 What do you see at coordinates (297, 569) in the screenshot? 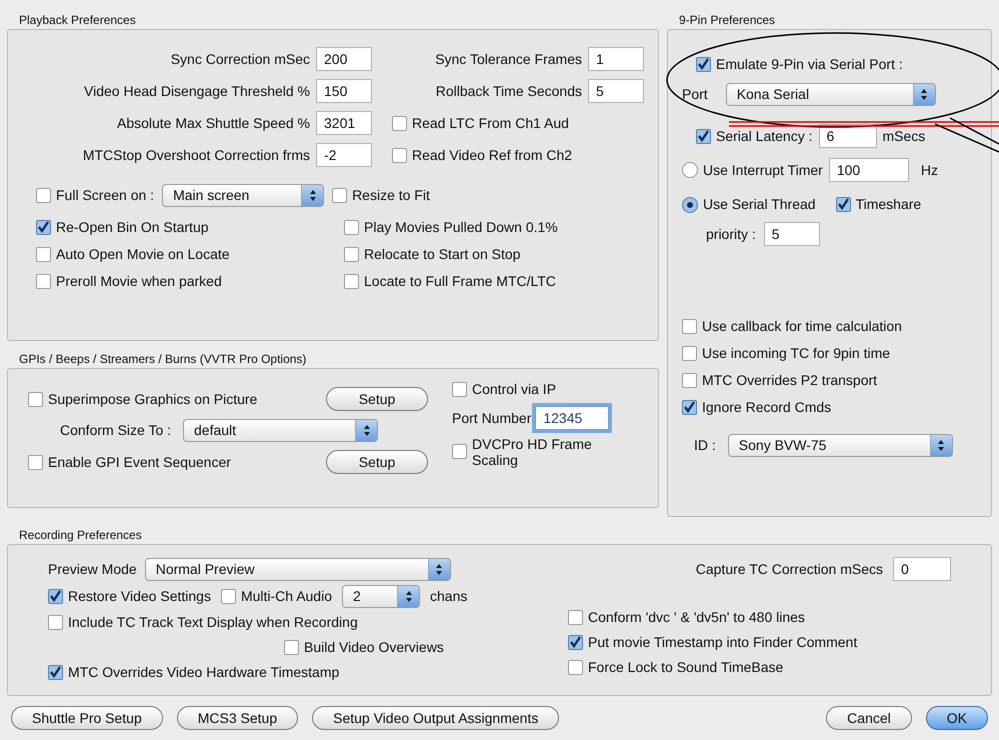
I see `dropdown: Normal Preview` at bounding box center [297, 569].